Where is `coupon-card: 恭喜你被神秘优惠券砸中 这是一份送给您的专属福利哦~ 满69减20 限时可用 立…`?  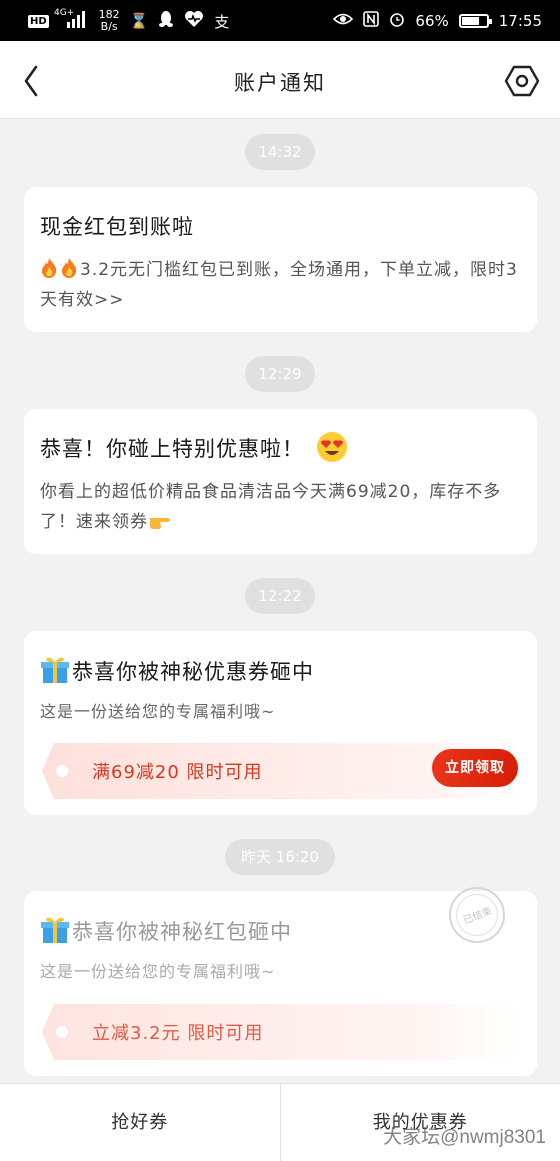
coupon-card: 恭喜你被神秘优惠券砸中 这是一份送给您的专属福利哦~ 满69减20 限时可用 立… is located at coordinates (280, 723).